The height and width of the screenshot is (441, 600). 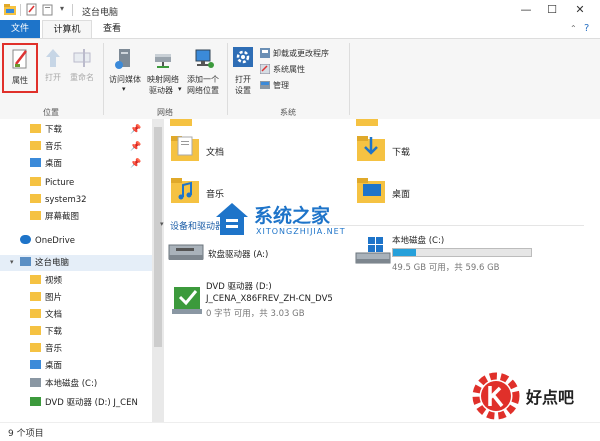 What do you see at coordinates (20, 29) in the screenshot?
I see `tab-file: 文件` at bounding box center [20, 29].